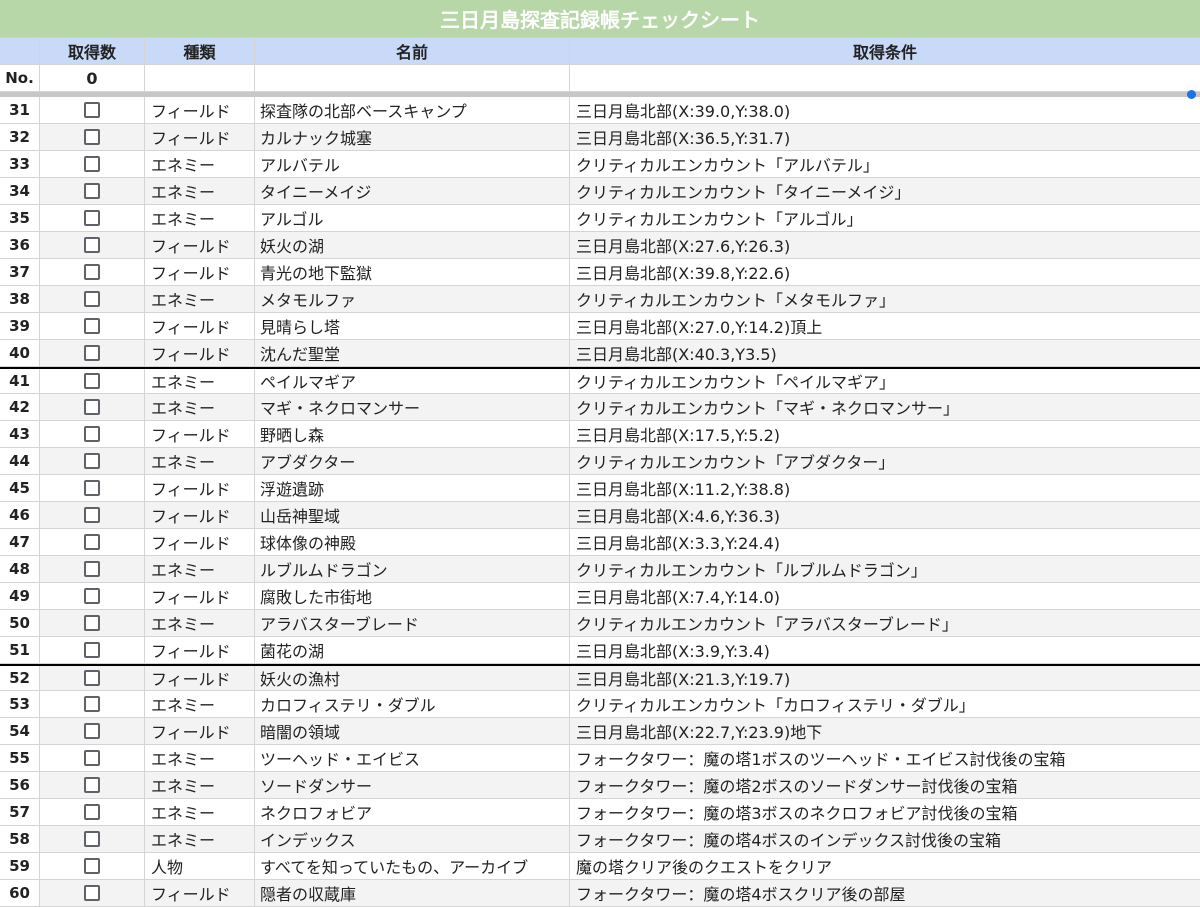  What do you see at coordinates (885, 758) in the screenshot?
I see `condition-cell: フォークタワー：魔の塔1ボスのツーヘッド・エイビス討伐後の宝箱` at bounding box center [885, 758].